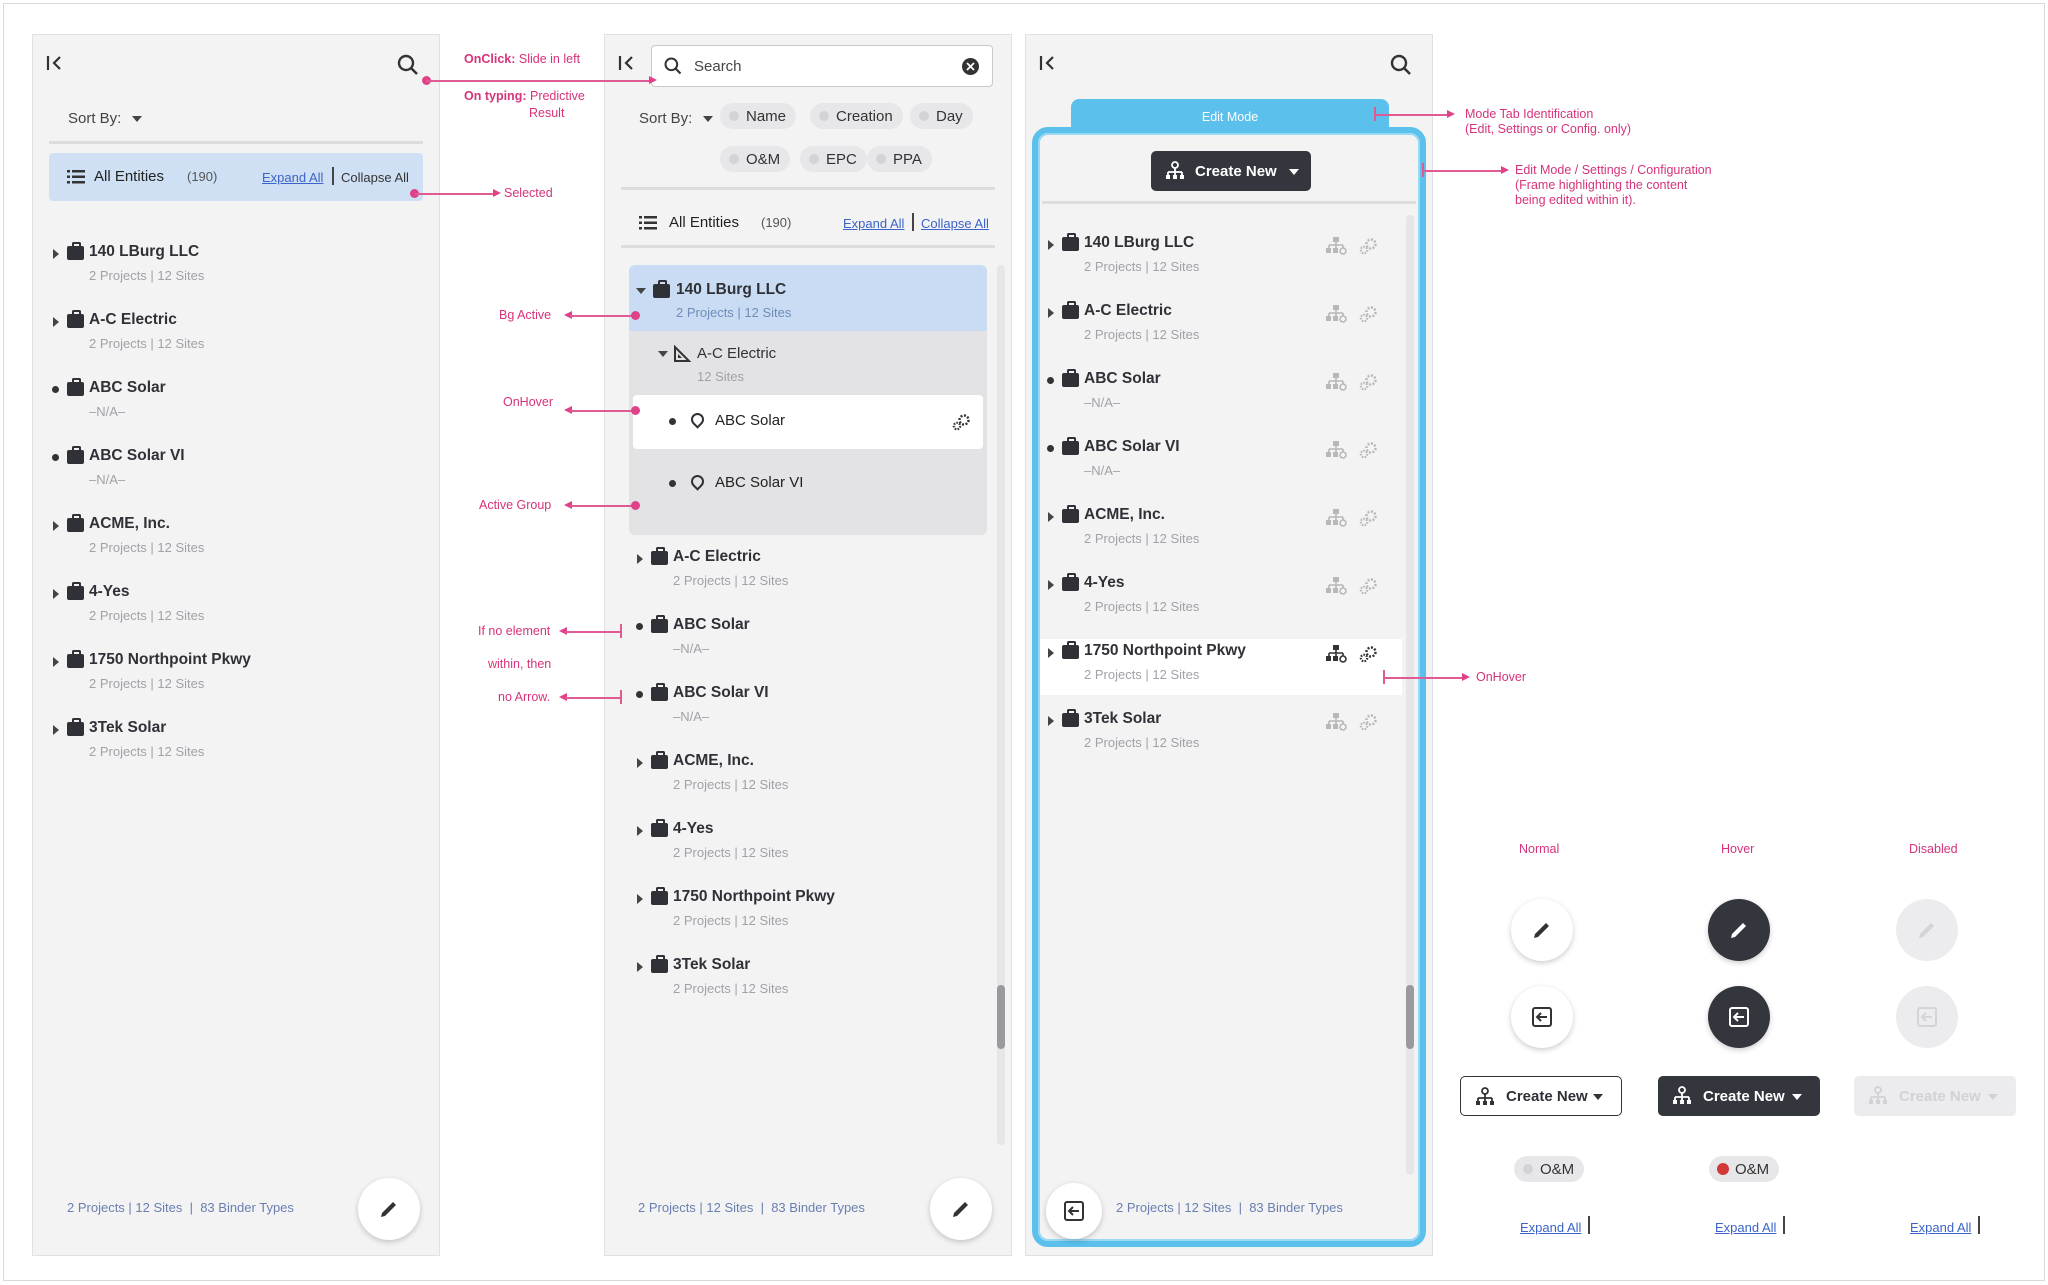 This screenshot has height=1285, width=2048. What do you see at coordinates (1723, 1169) in the screenshot?
I see `remove-chip-icon` at bounding box center [1723, 1169].